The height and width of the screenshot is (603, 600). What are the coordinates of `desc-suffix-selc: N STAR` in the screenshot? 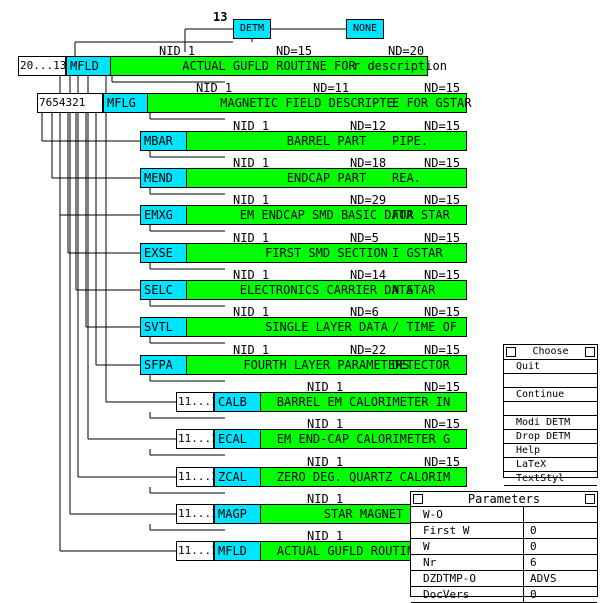 It's located at (414, 290).